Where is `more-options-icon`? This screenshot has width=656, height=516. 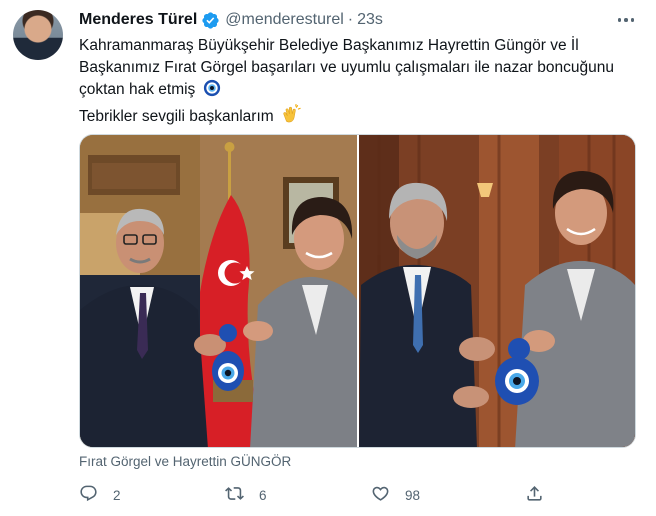
more-options-icon is located at coordinates (626, 20).